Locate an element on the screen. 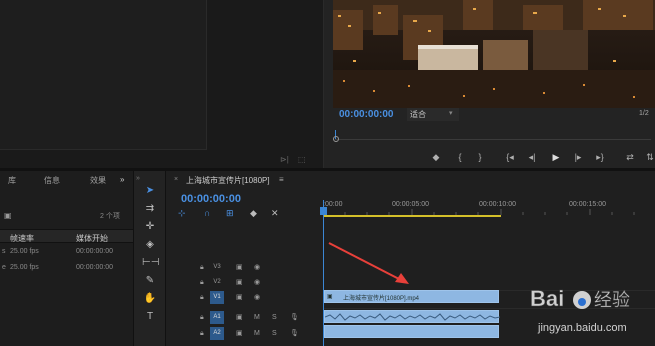 The height and width of the screenshot is (346, 655). panel-menu-icon: ≡ is located at coordinates (281, 179).